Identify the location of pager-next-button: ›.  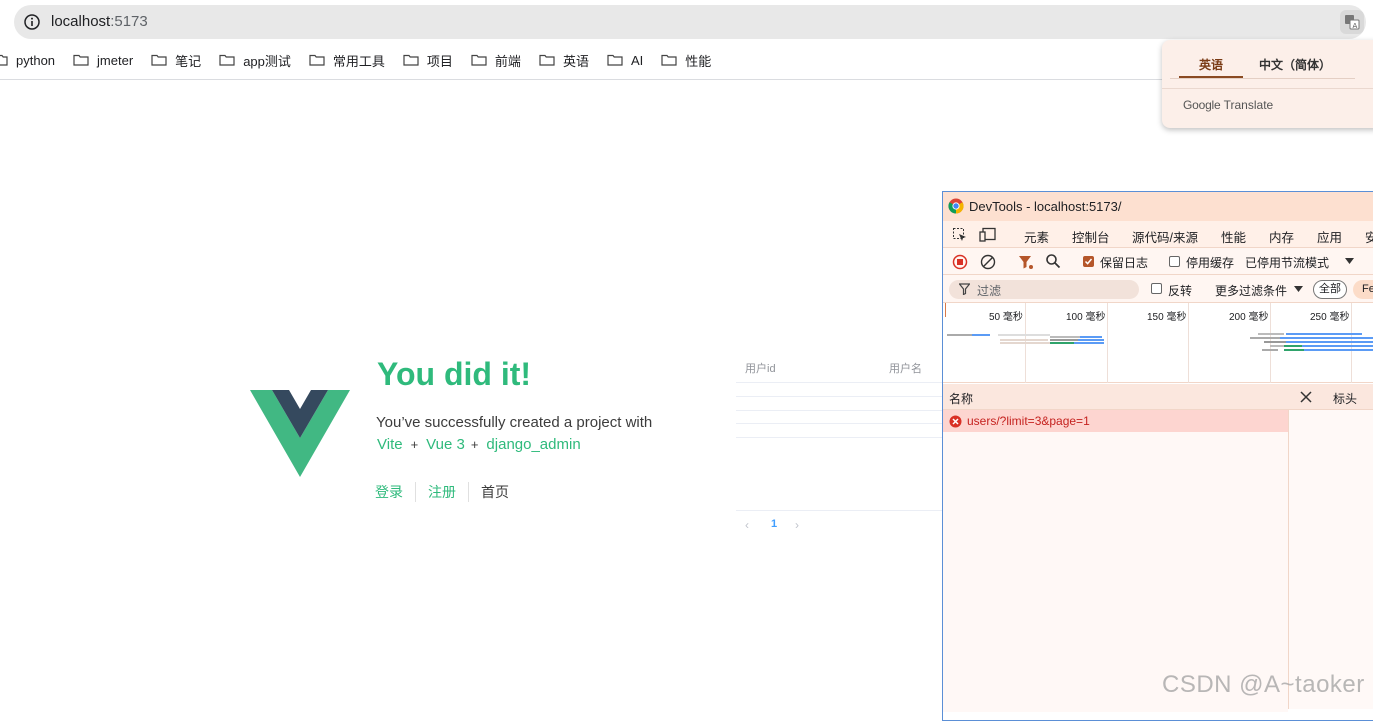
(797, 525).